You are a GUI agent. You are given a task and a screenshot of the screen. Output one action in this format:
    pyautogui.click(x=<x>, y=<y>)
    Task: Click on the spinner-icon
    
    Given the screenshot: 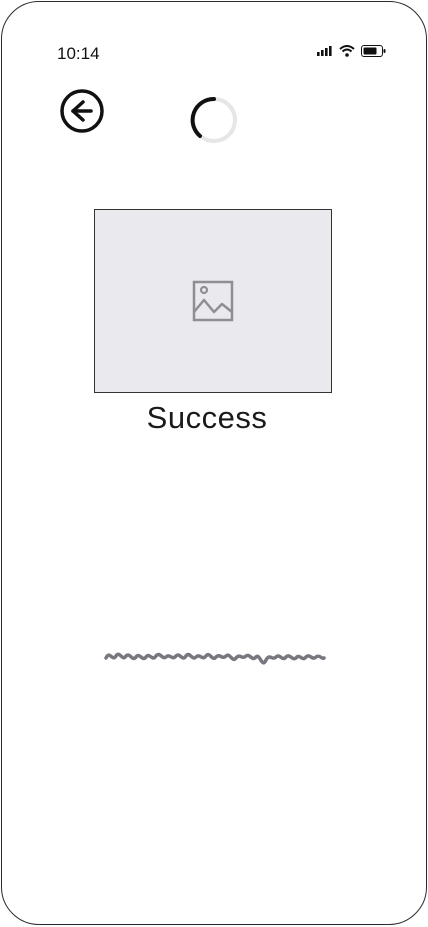 What is the action you would take?
    pyautogui.click(x=213, y=119)
    